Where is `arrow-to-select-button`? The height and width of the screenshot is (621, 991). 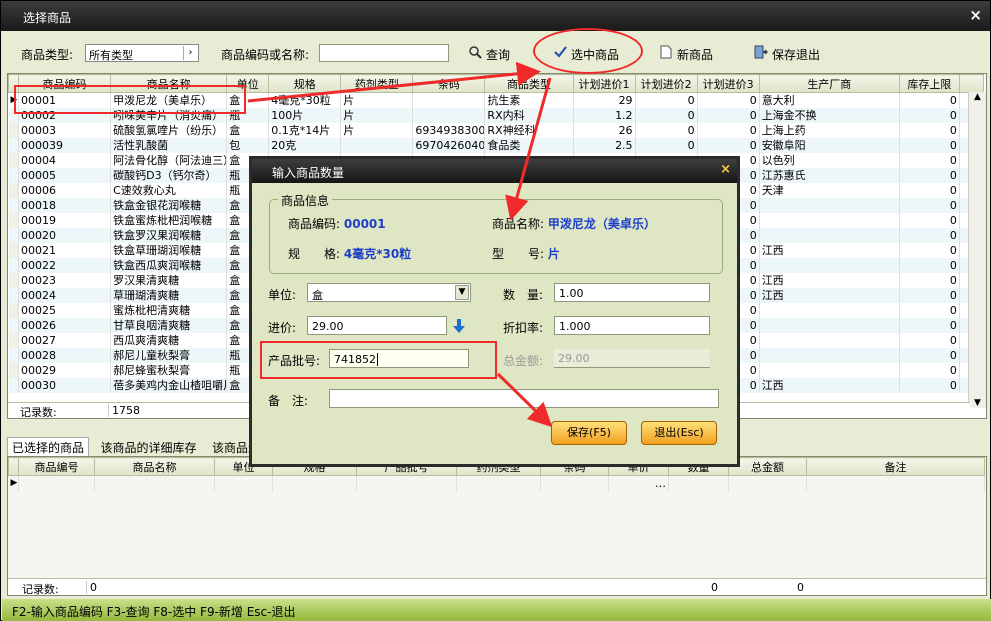 arrow-to-select-button is located at coordinates (394, 82).